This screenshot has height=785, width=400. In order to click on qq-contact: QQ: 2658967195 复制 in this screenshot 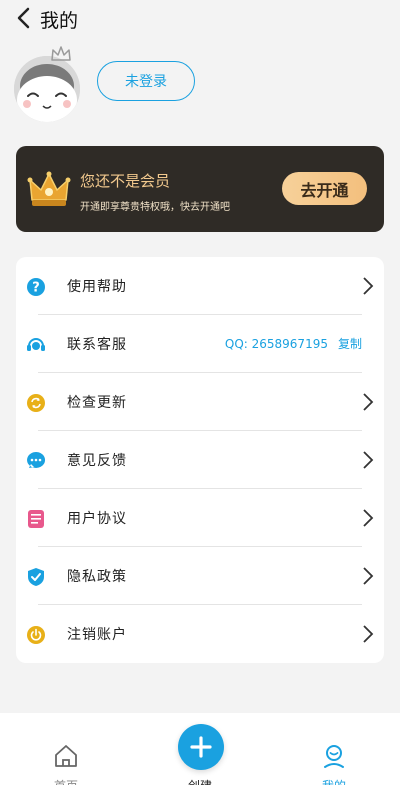, I will do `click(293, 343)`.